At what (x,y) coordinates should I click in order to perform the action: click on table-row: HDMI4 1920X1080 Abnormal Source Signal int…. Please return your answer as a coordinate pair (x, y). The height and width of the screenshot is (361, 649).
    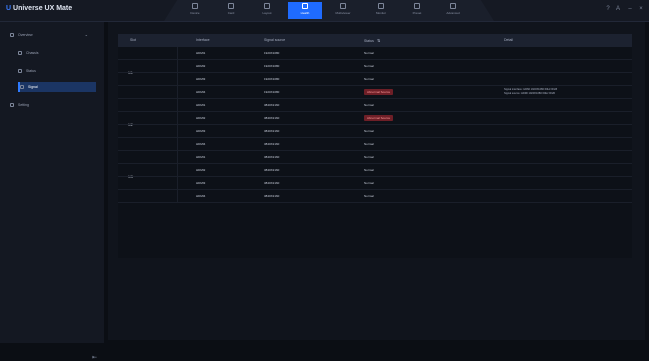
    Looking at the image, I should click on (375, 92).